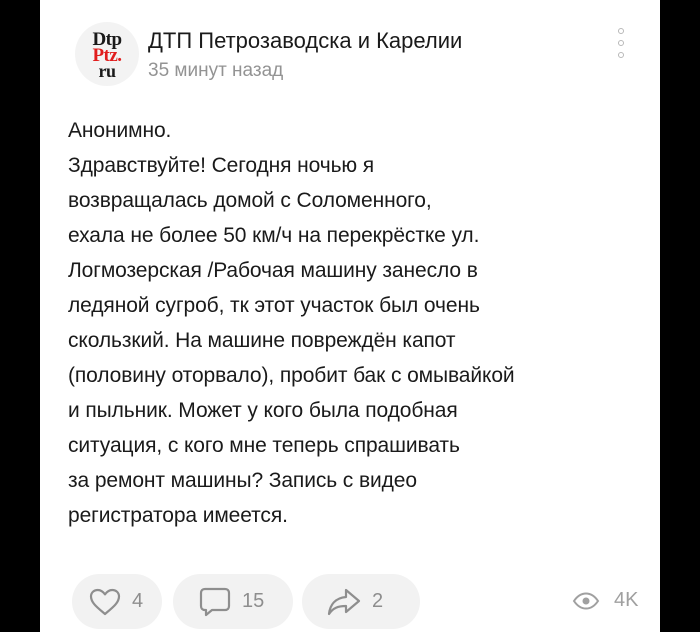 This screenshot has width=700, height=632. What do you see at coordinates (138, 601) in the screenshot?
I see `like-count: 4` at bounding box center [138, 601].